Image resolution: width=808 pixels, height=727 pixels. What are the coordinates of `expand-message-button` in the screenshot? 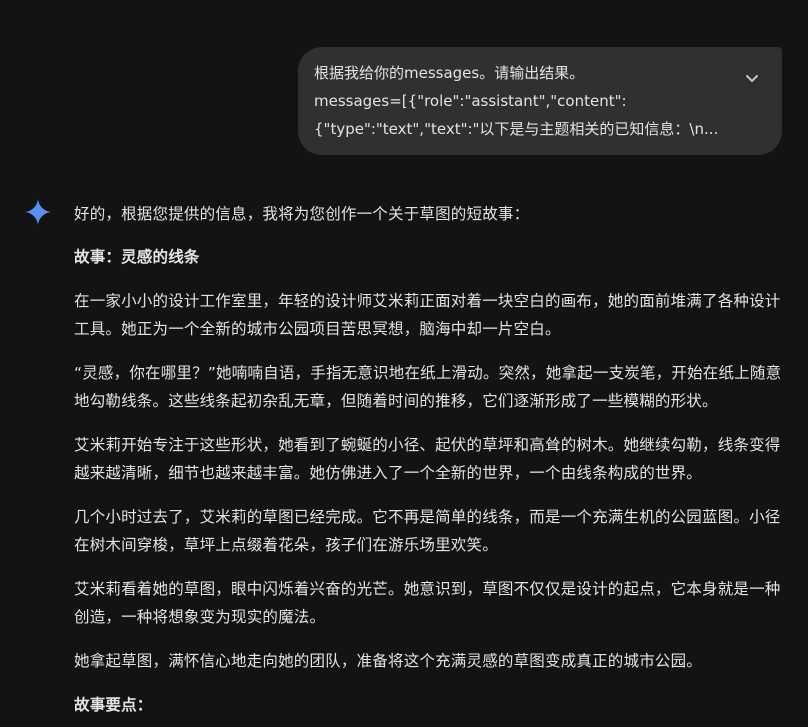 It's located at (752, 79).